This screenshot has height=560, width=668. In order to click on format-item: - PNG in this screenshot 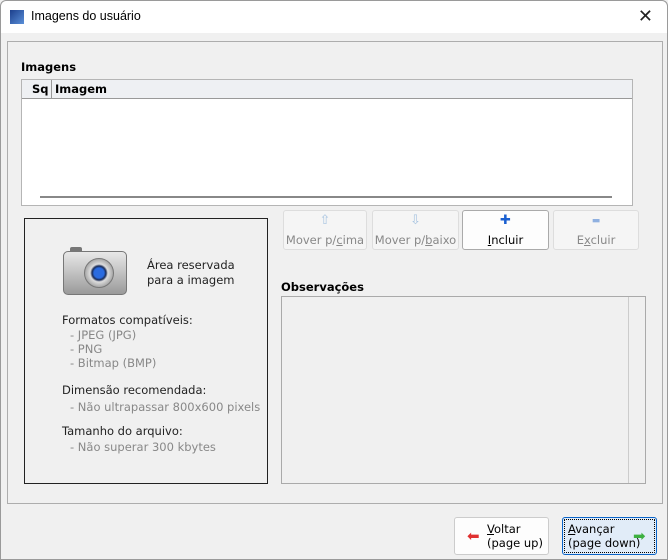, I will do `click(86, 349)`.